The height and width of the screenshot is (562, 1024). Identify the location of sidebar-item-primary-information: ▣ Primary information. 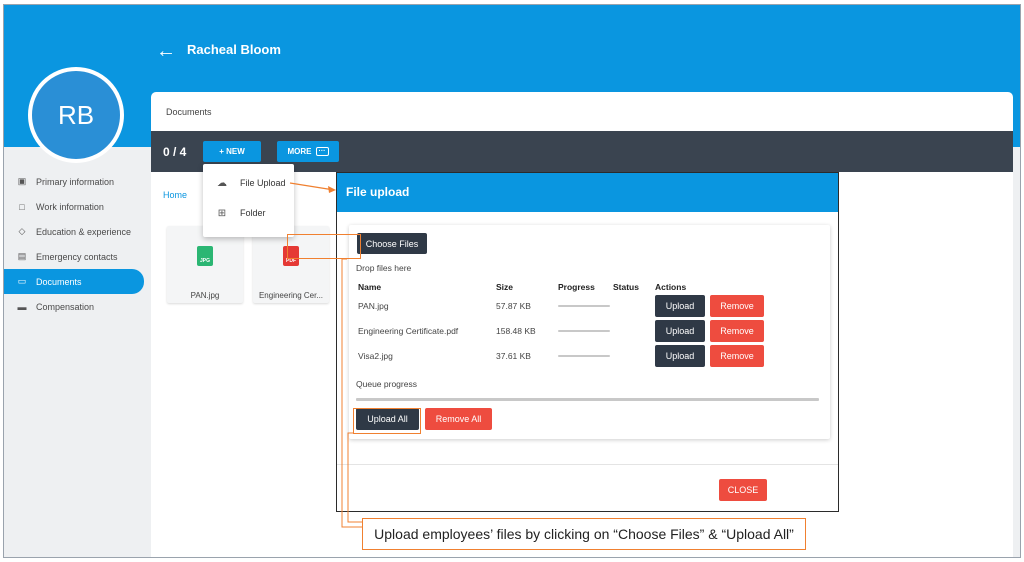
(74, 181).